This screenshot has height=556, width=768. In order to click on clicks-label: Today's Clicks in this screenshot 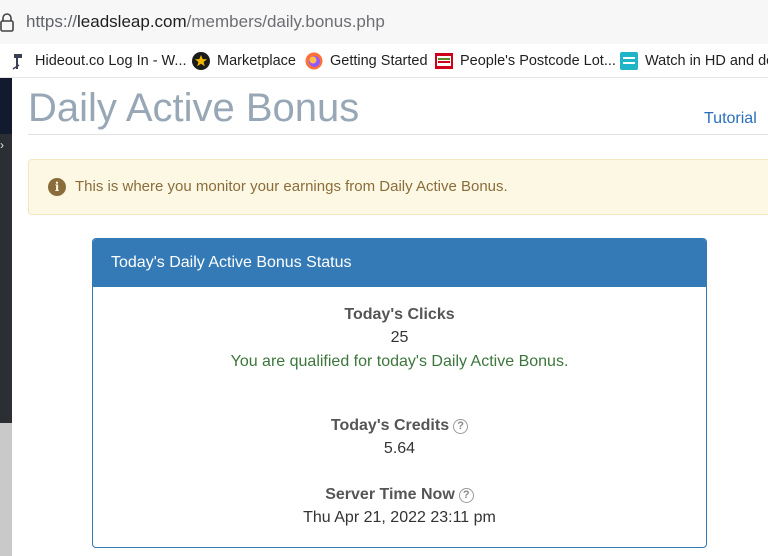, I will do `click(399, 314)`.